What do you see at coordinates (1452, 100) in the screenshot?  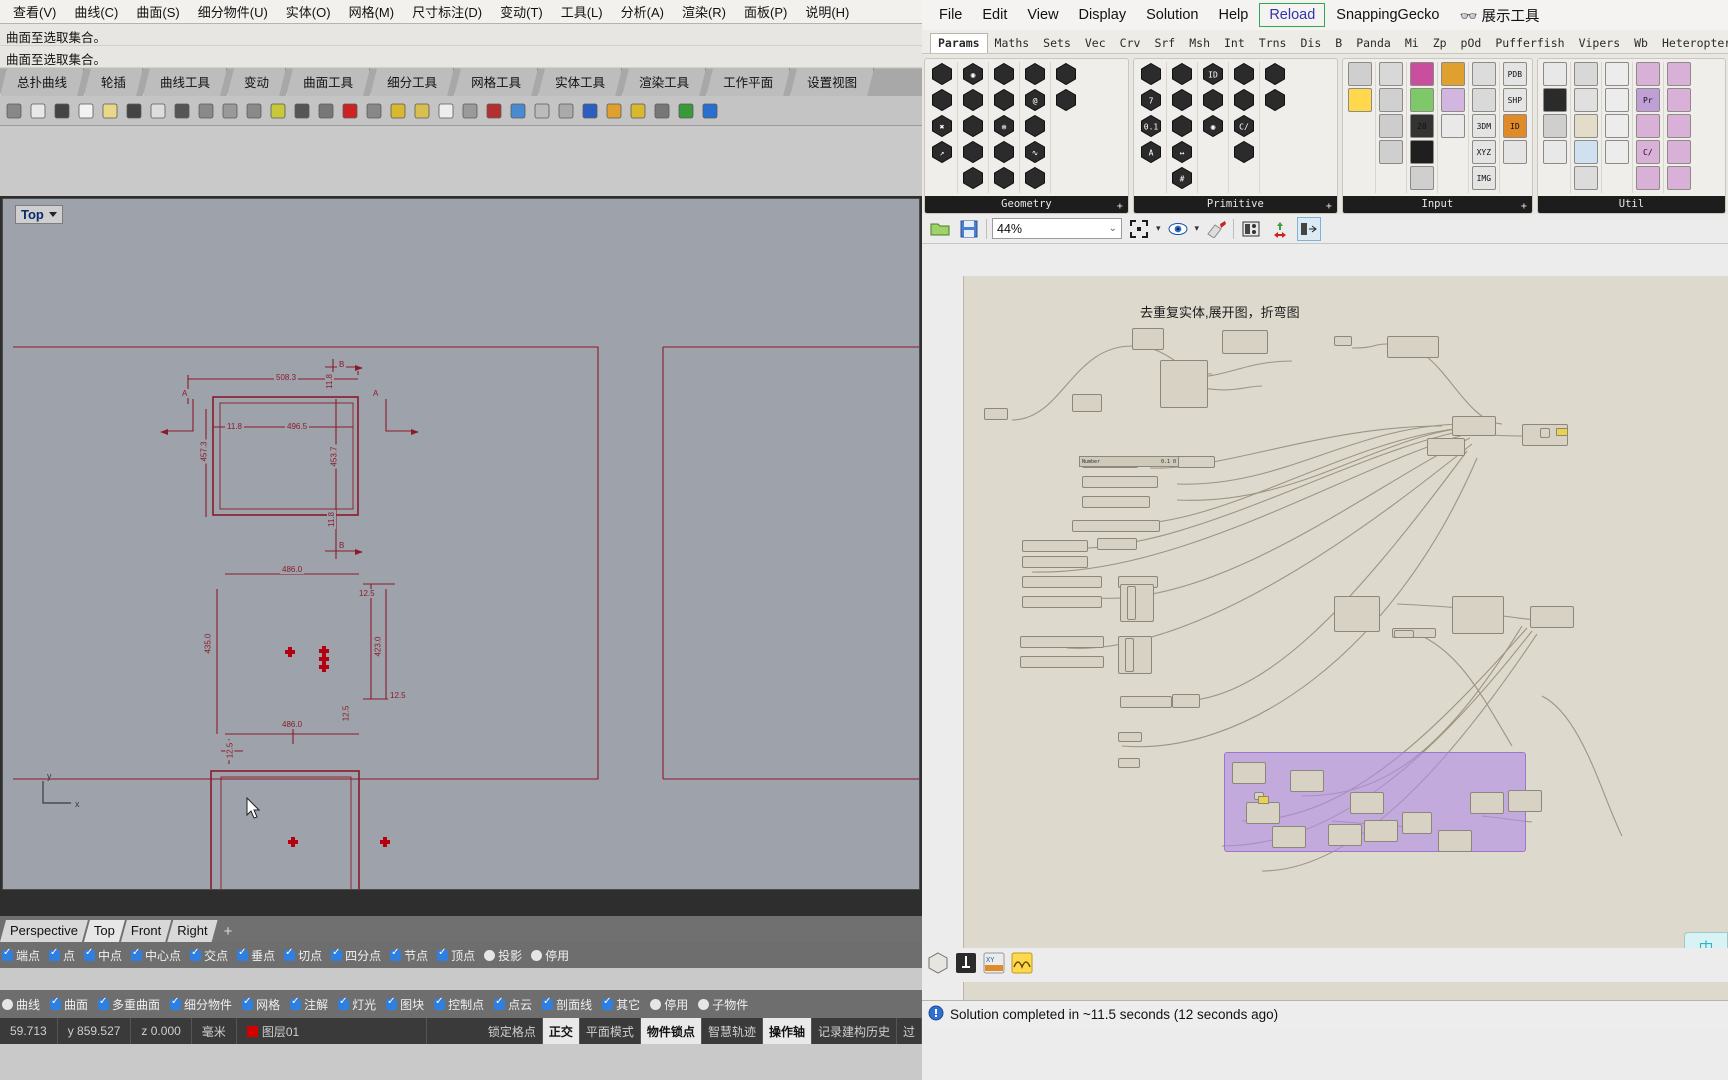 I see `input-icon-sphere-colour` at bounding box center [1452, 100].